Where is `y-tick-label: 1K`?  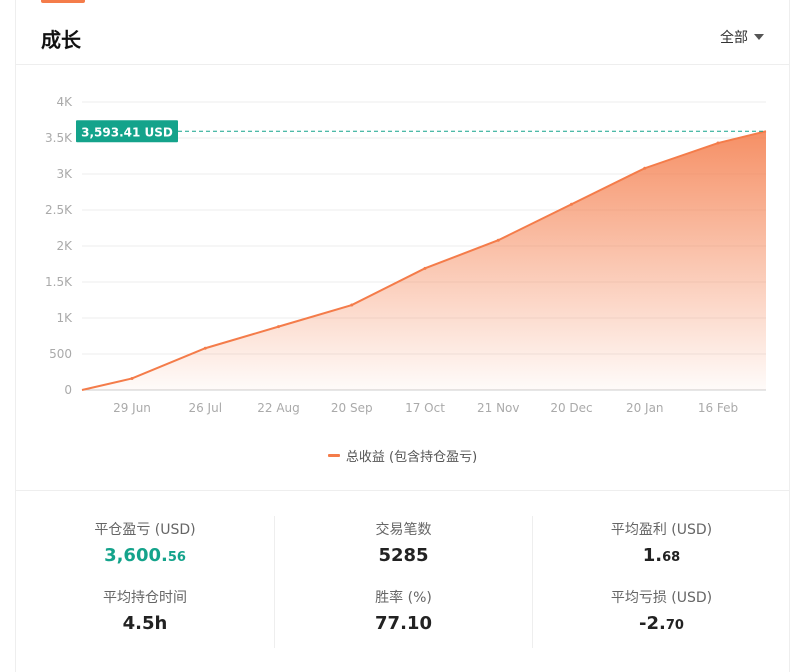 y-tick-label: 1K is located at coordinates (64, 318).